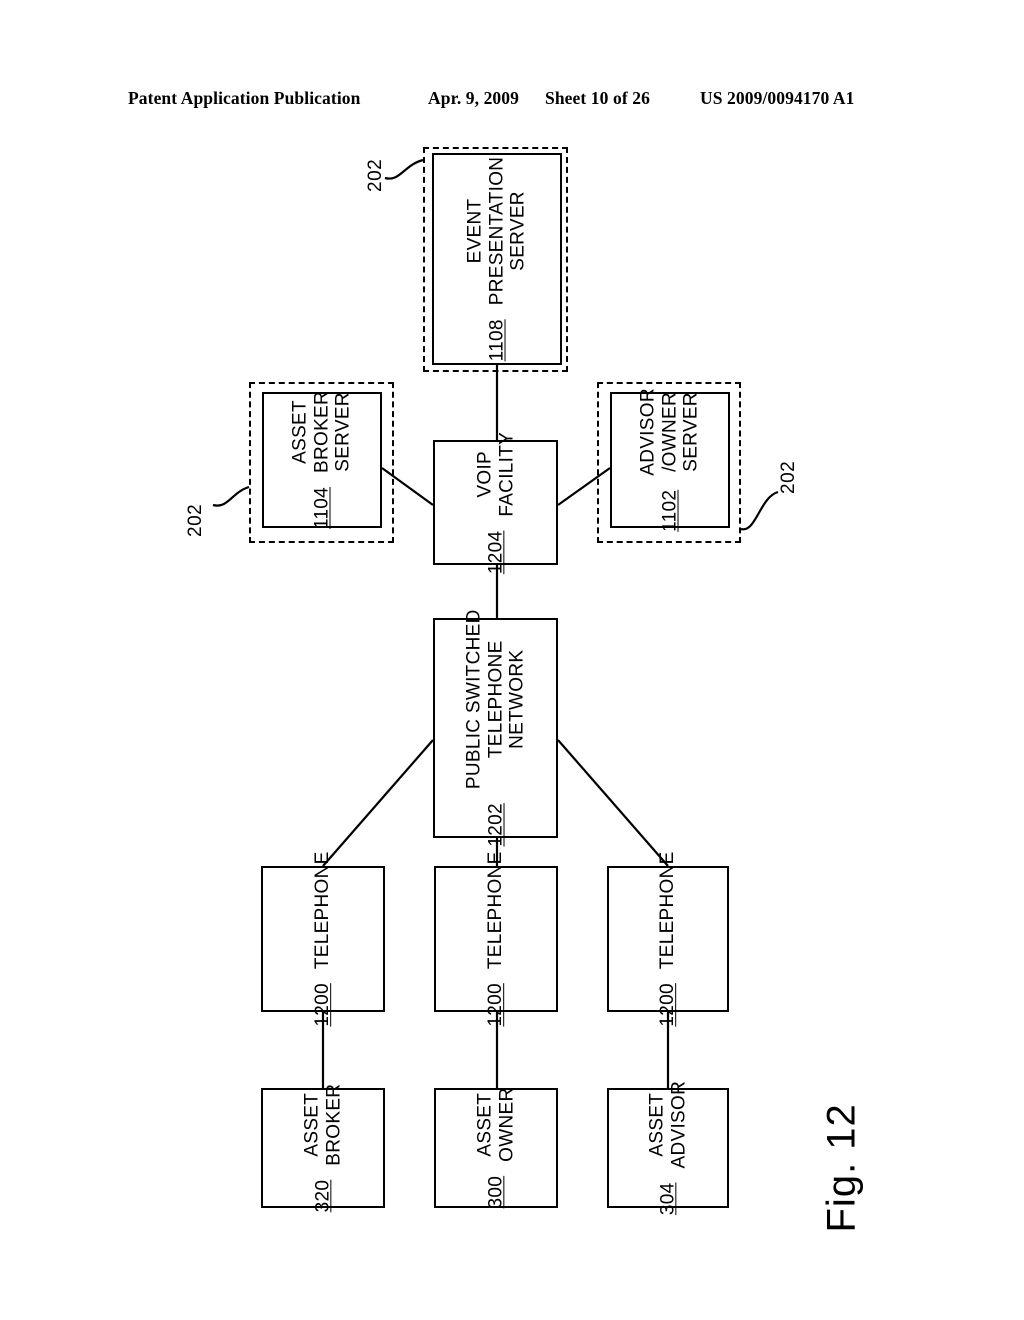 The image size is (1024, 1320). I want to click on callout-202-top: 202, so click(375, 175).